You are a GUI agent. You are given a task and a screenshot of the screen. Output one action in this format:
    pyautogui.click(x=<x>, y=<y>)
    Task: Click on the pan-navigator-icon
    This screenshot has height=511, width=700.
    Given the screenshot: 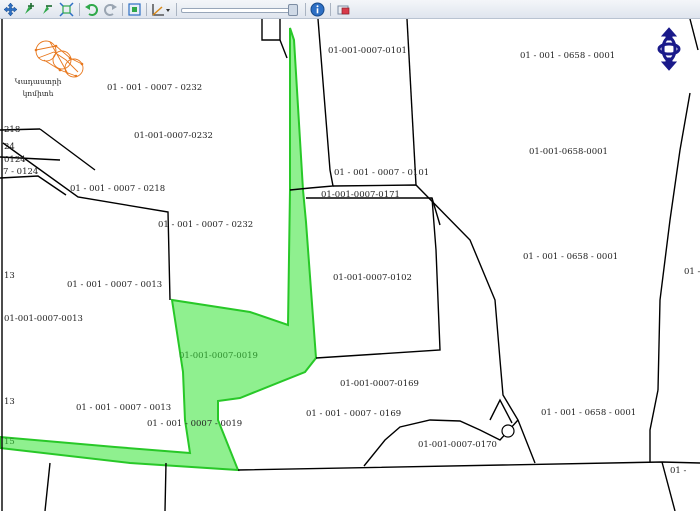 What is the action you would take?
    pyautogui.click(x=669, y=49)
    